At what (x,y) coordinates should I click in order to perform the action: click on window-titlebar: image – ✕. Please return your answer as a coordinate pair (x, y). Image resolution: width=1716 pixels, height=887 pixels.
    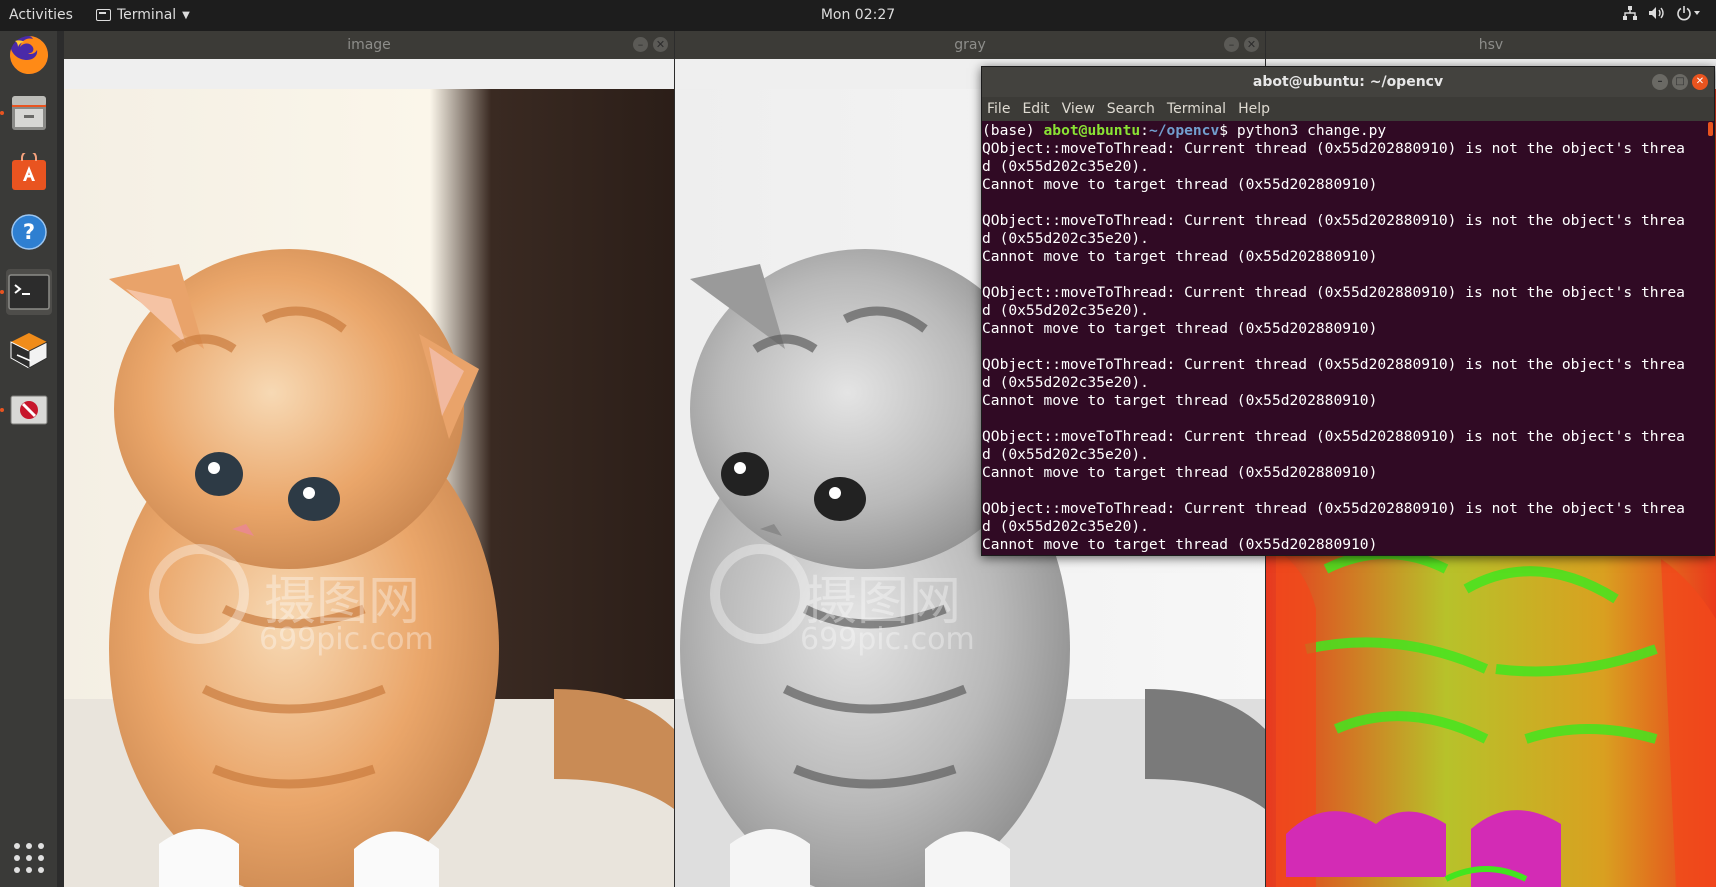
    Looking at the image, I should click on (369, 45).